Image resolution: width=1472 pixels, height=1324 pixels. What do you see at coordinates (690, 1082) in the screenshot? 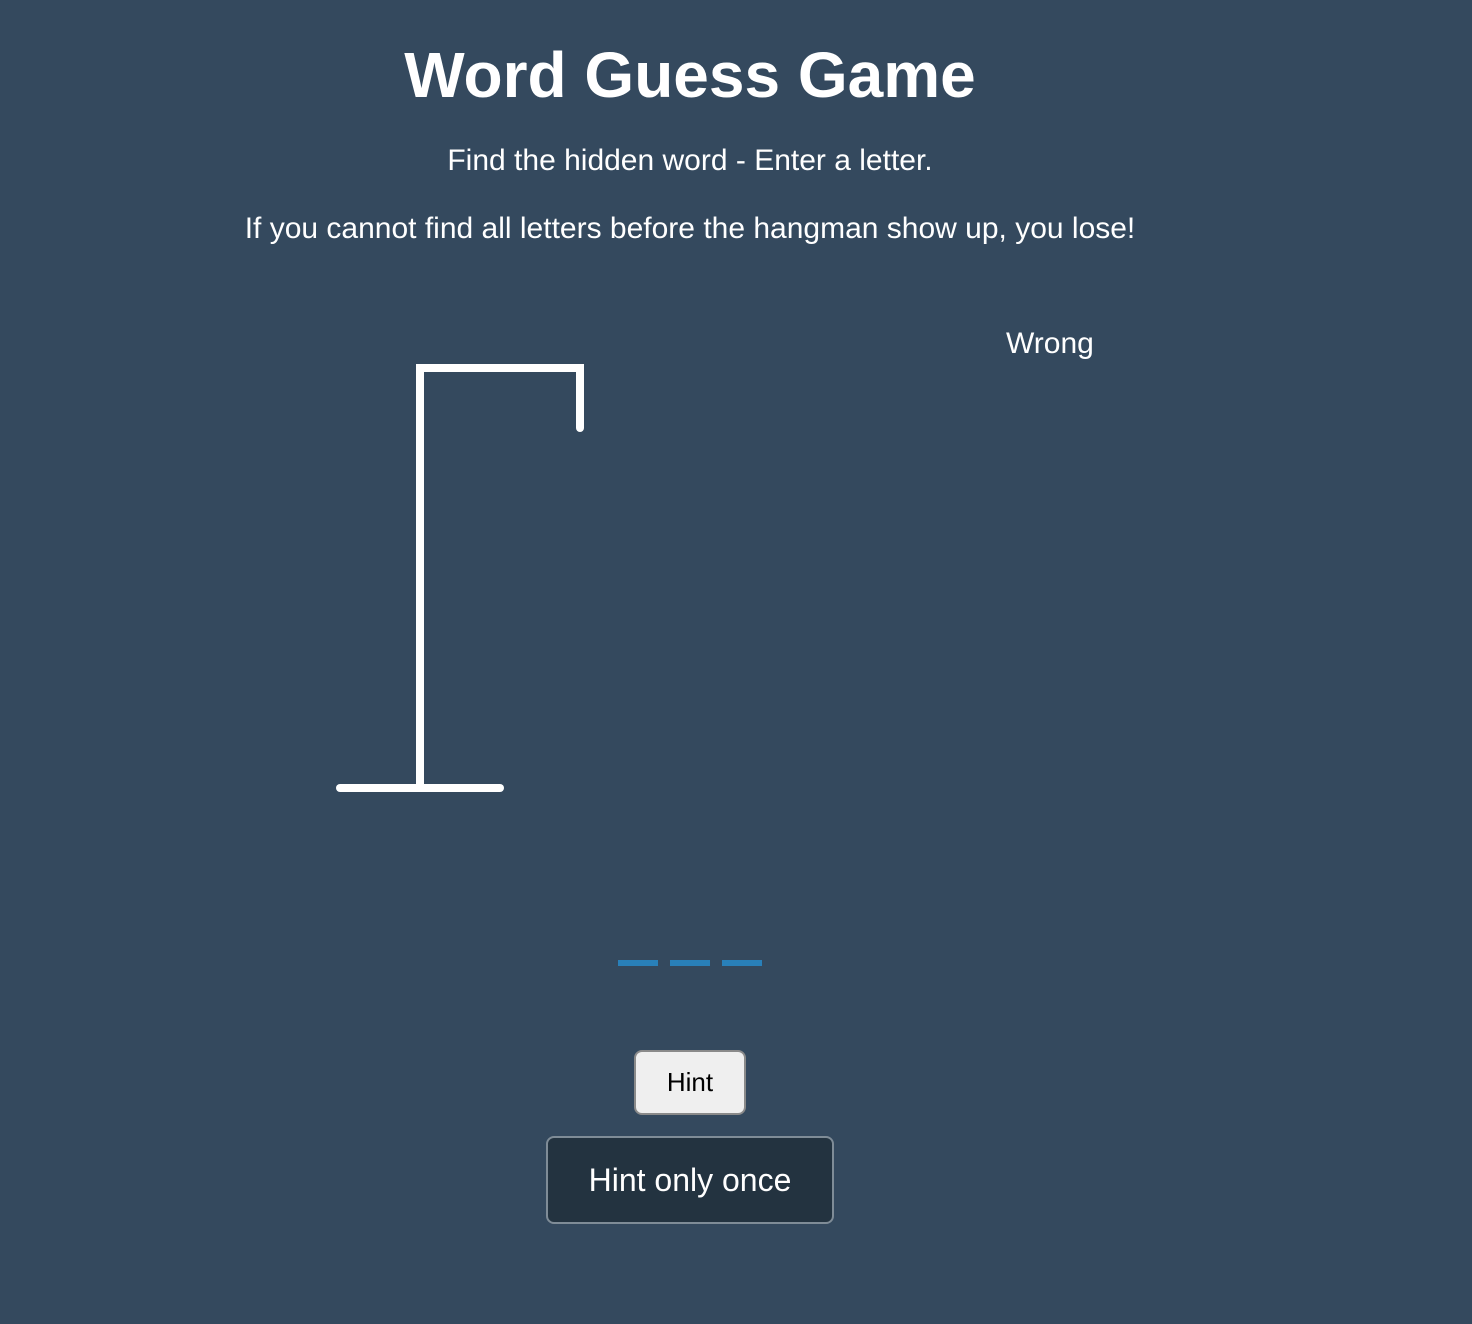
I see `hint-button: Hint` at bounding box center [690, 1082].